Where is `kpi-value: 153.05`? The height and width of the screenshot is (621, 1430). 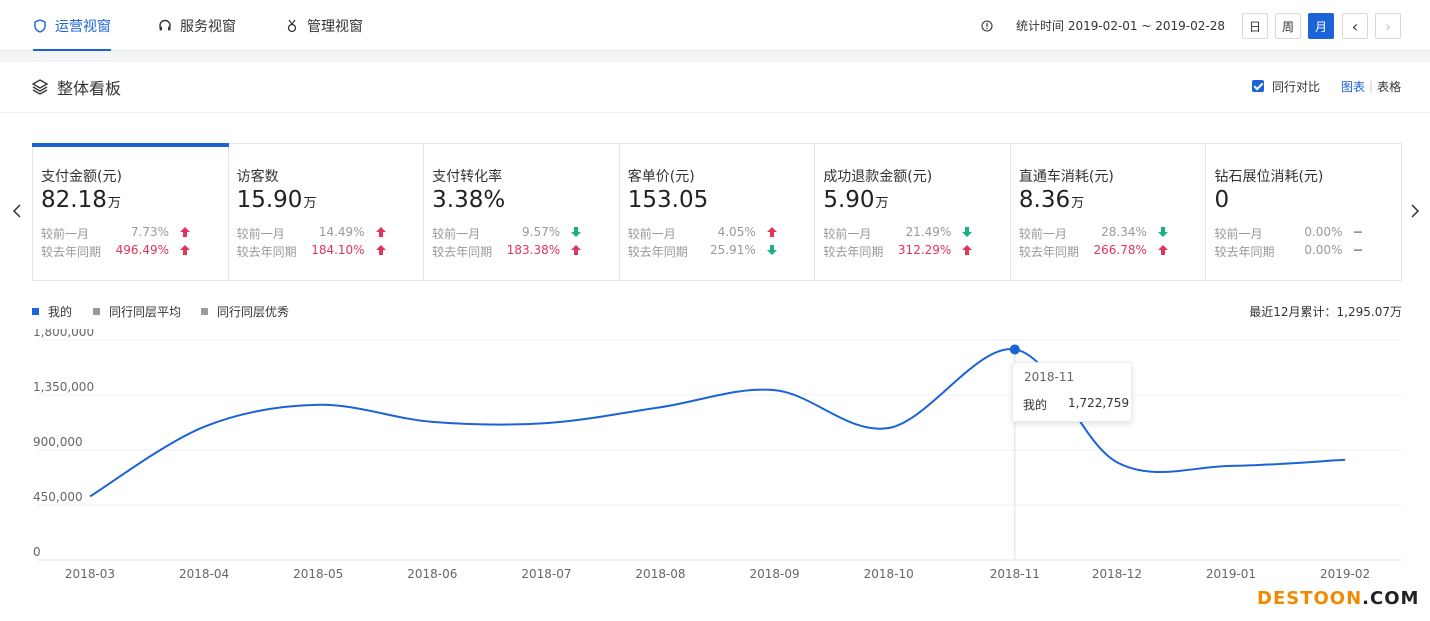 kpi-value: 153.05 is located at coordinates (668, 200).